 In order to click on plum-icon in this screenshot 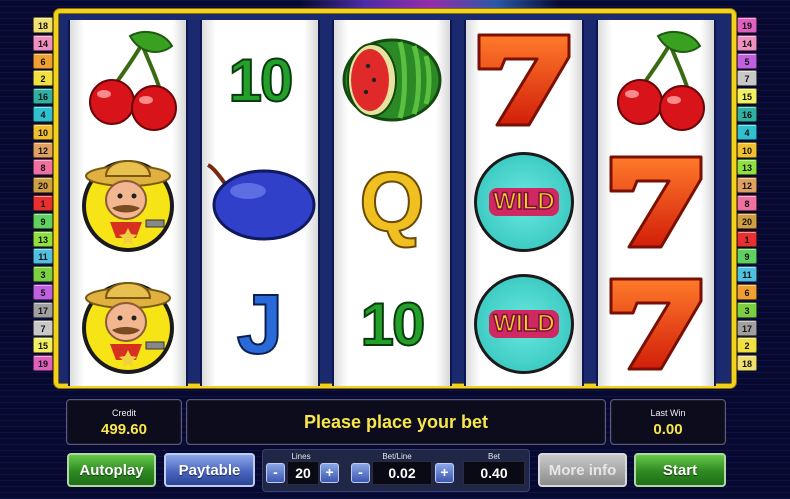, I will do `click(260, 202)`.